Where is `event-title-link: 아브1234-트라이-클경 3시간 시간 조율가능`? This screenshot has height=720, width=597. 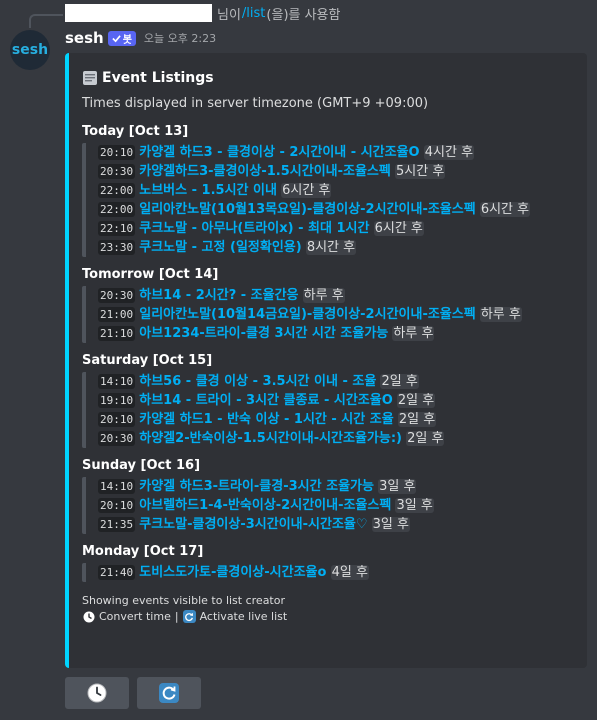
event-title-link: 아브1234-트라이-클경 3시간 시간 조율가능 is located at coordinates (263, 333).